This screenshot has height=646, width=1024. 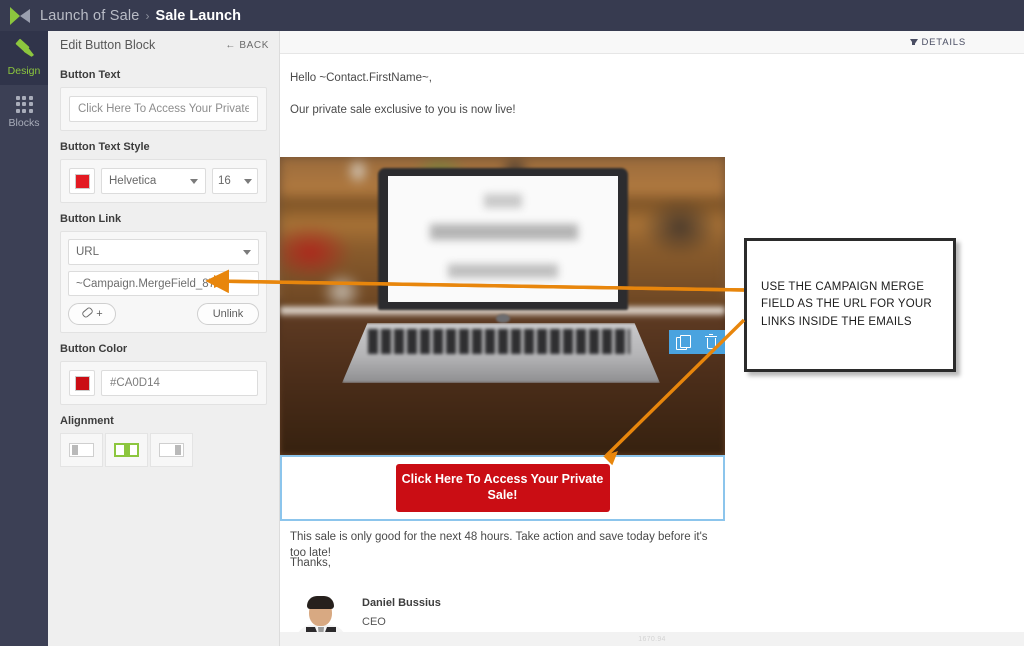 I want to click on cta-button-label: Click Here To Access Your Private Sale!, so click(x=502, y=487).